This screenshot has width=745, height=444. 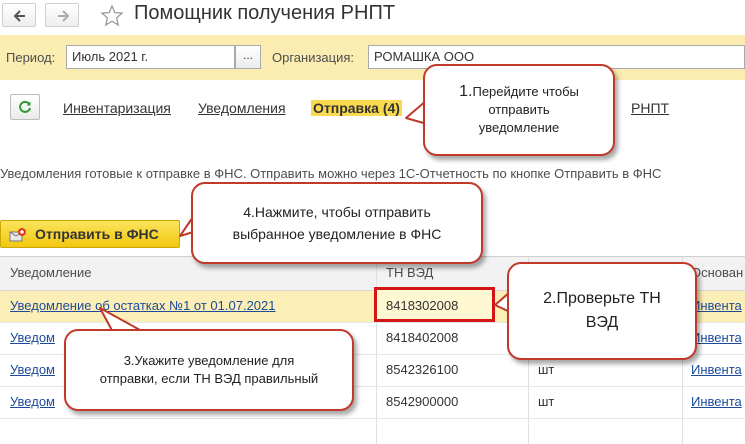 What do you see at coordinates (150, 57) in the screenshot?
I see `period-field: Июль 2021 г.` at bounding box center [150, 57].